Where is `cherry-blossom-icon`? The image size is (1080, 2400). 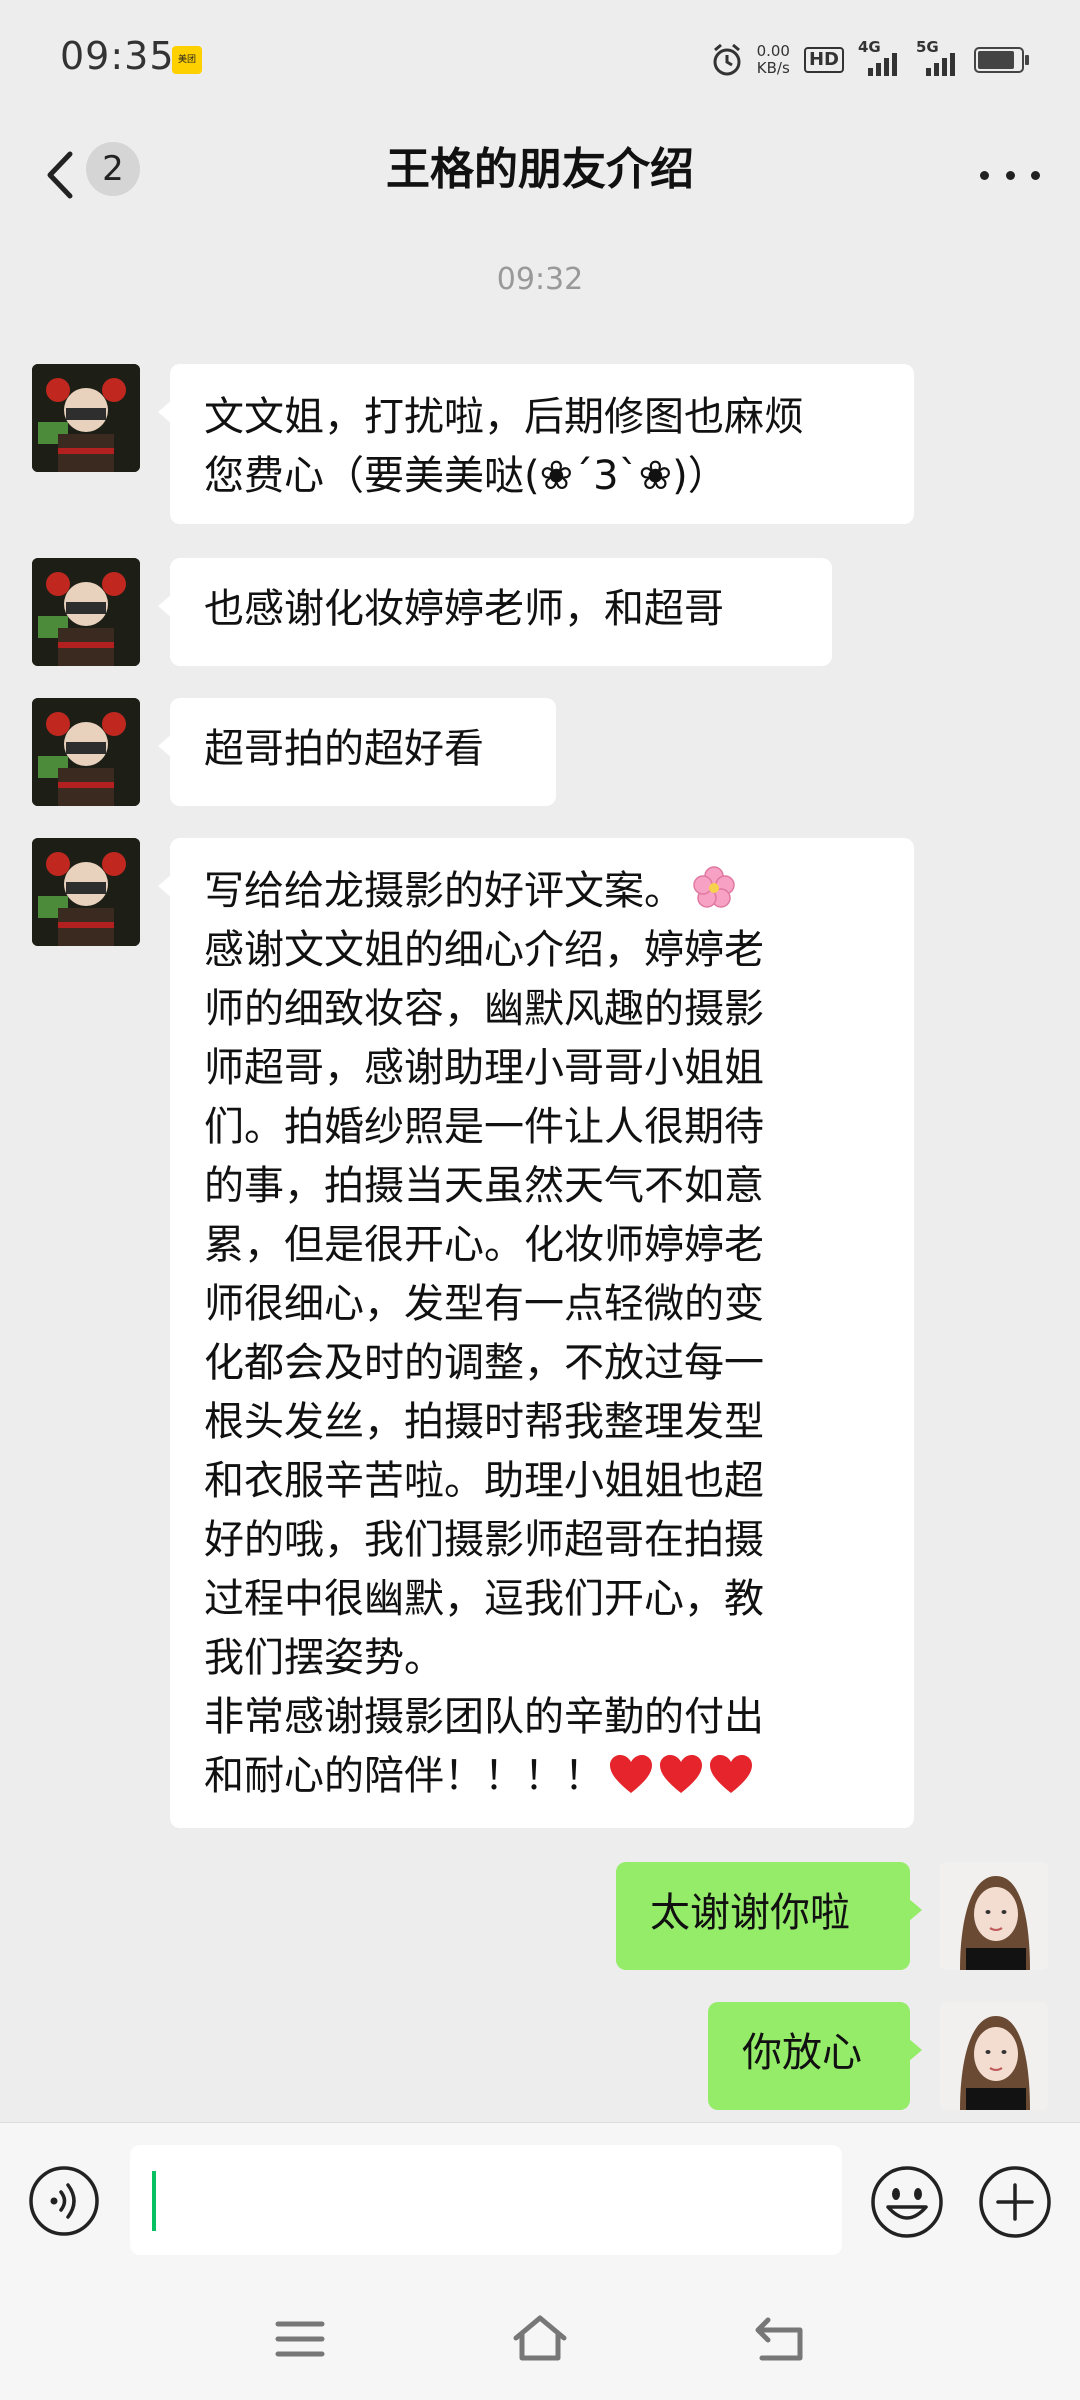 cherry-blossom-icon is located at coordinates (714, 887).